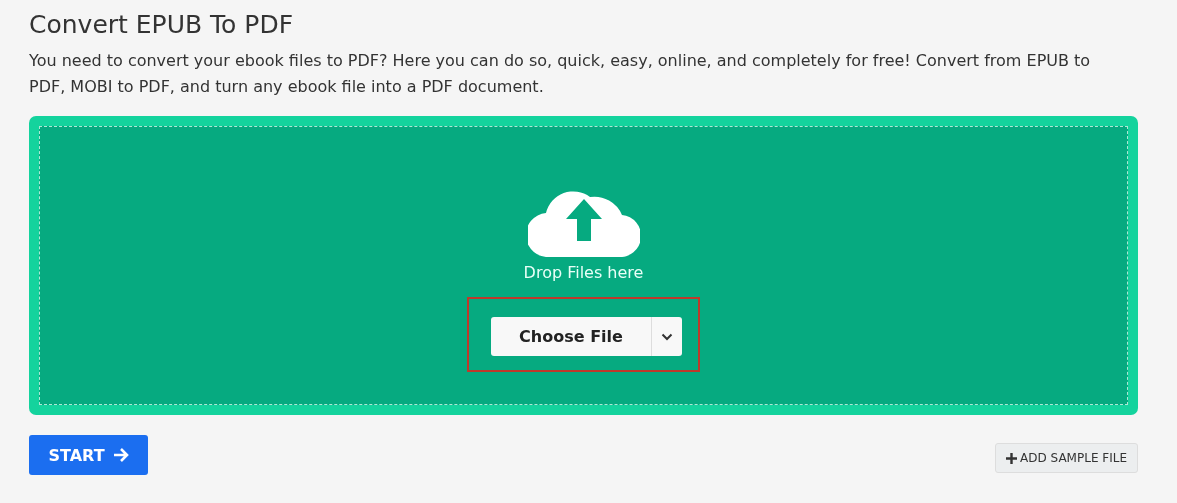  I want to click on plus-icon, so click(1012, 458).